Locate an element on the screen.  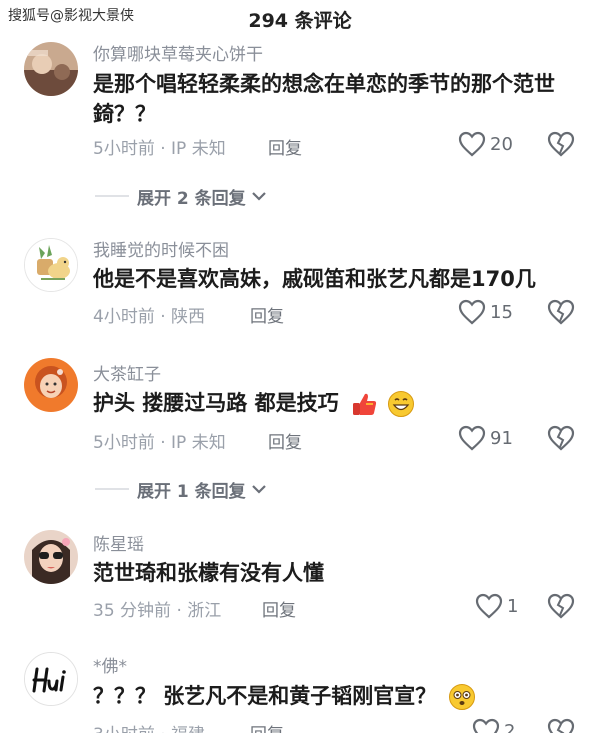
comment-text-body: ？？？ 张艺凡不是和黄子韬刚官宣？ is located at coordinates (265, 696).